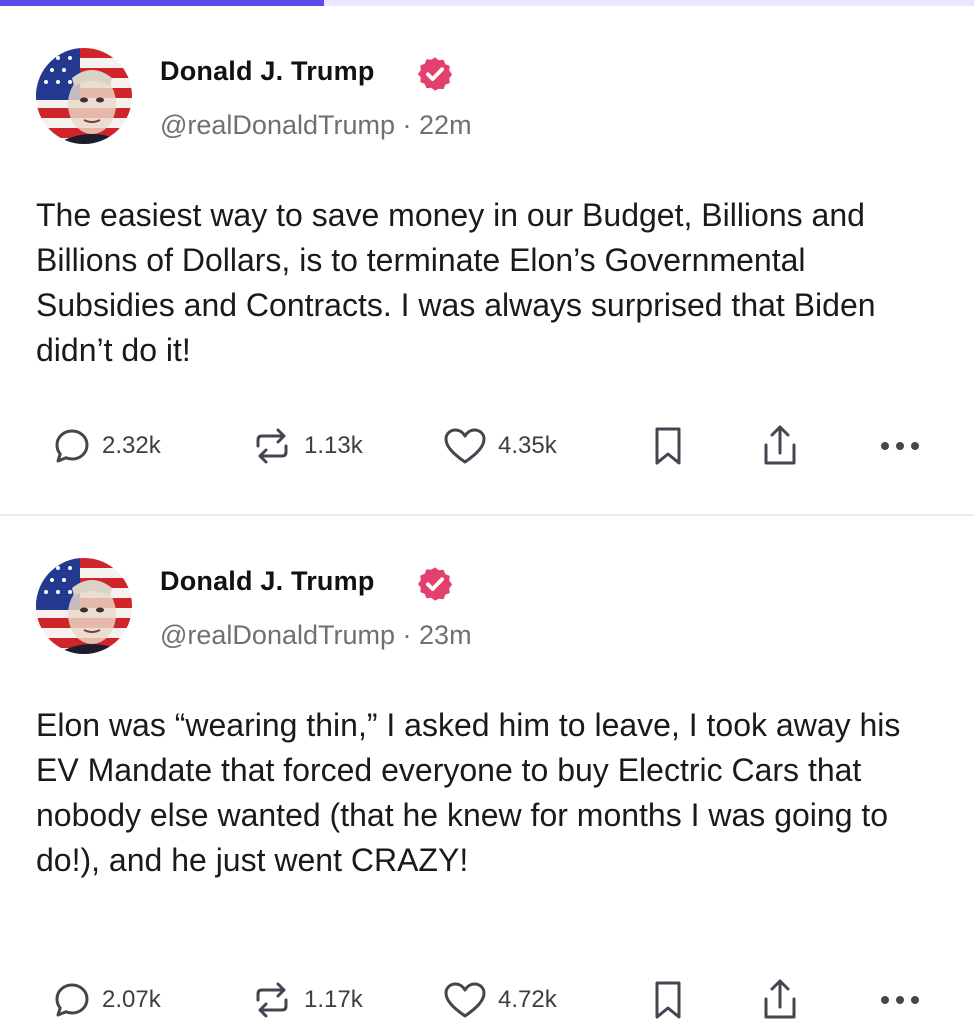 This screenshot has height=1028, width=974. I want to click on post-actions: 2.07k 1.17k 4.72k, so click(487, 1000).